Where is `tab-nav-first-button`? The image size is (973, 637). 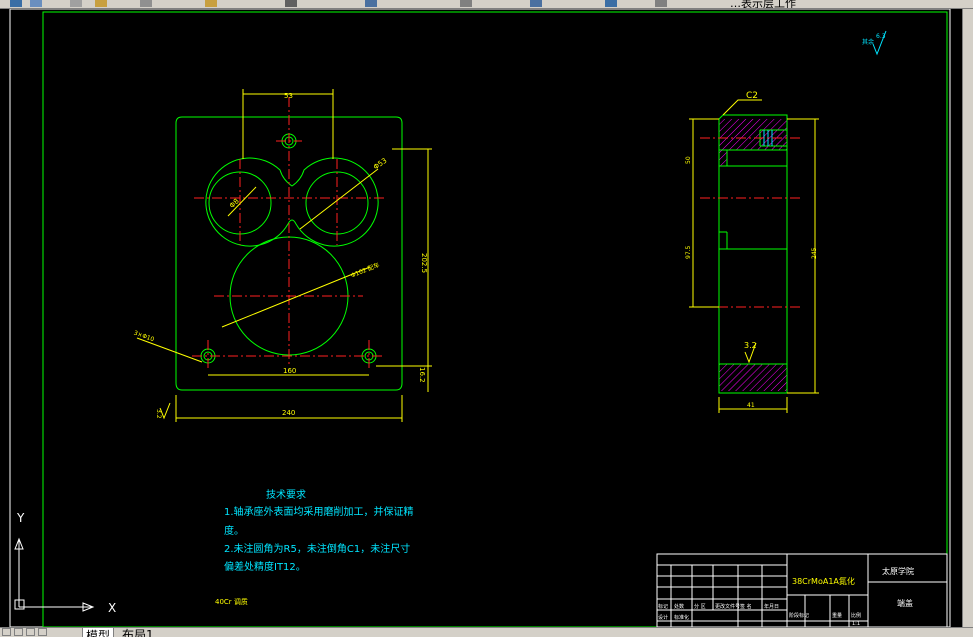
tab-nav-first-button is located at coordinates (6, 632).